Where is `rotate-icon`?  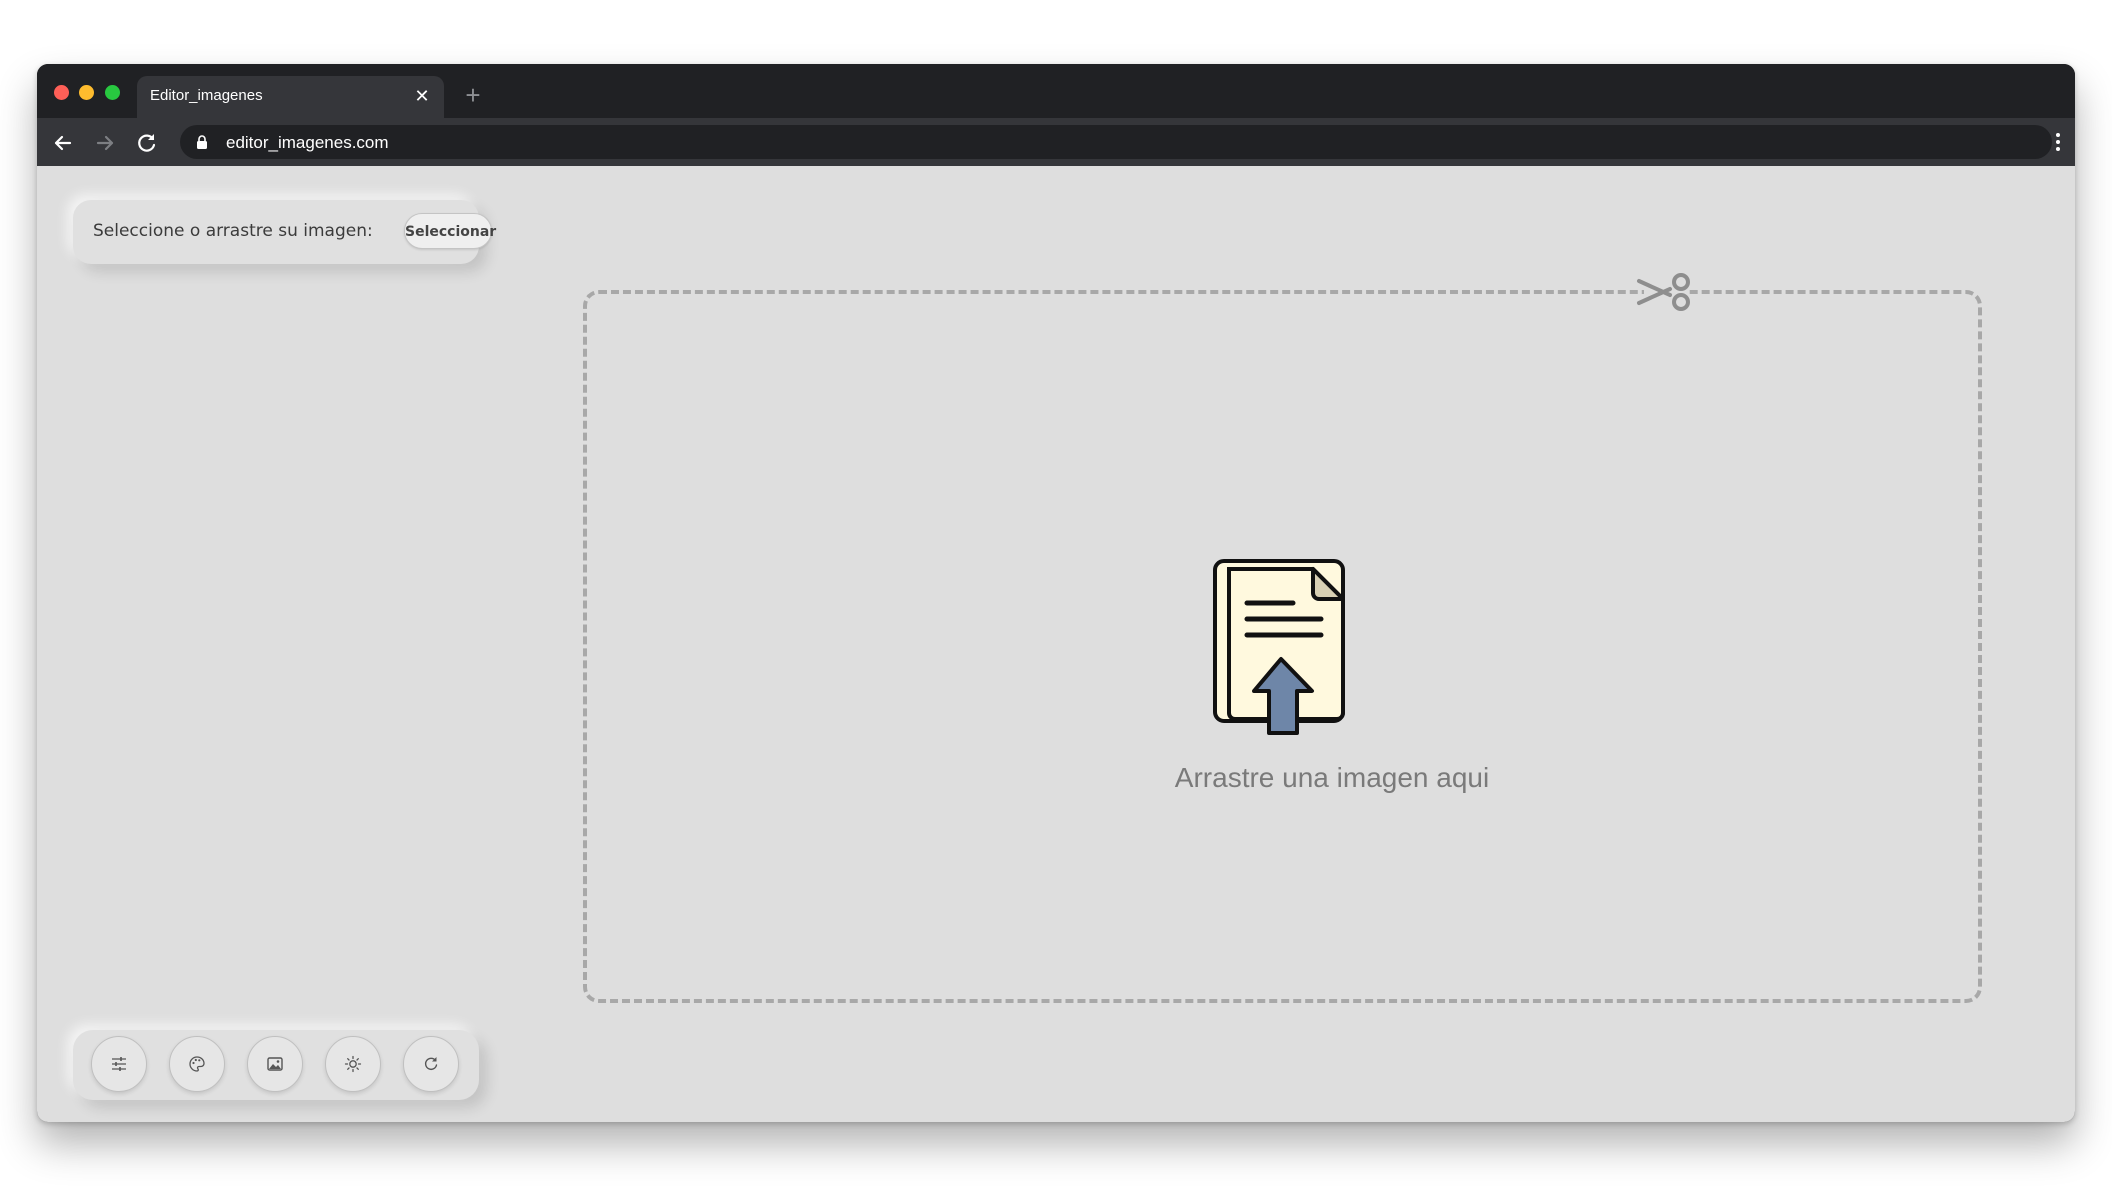 rotate-icon is located at coordinates (431, 1064).